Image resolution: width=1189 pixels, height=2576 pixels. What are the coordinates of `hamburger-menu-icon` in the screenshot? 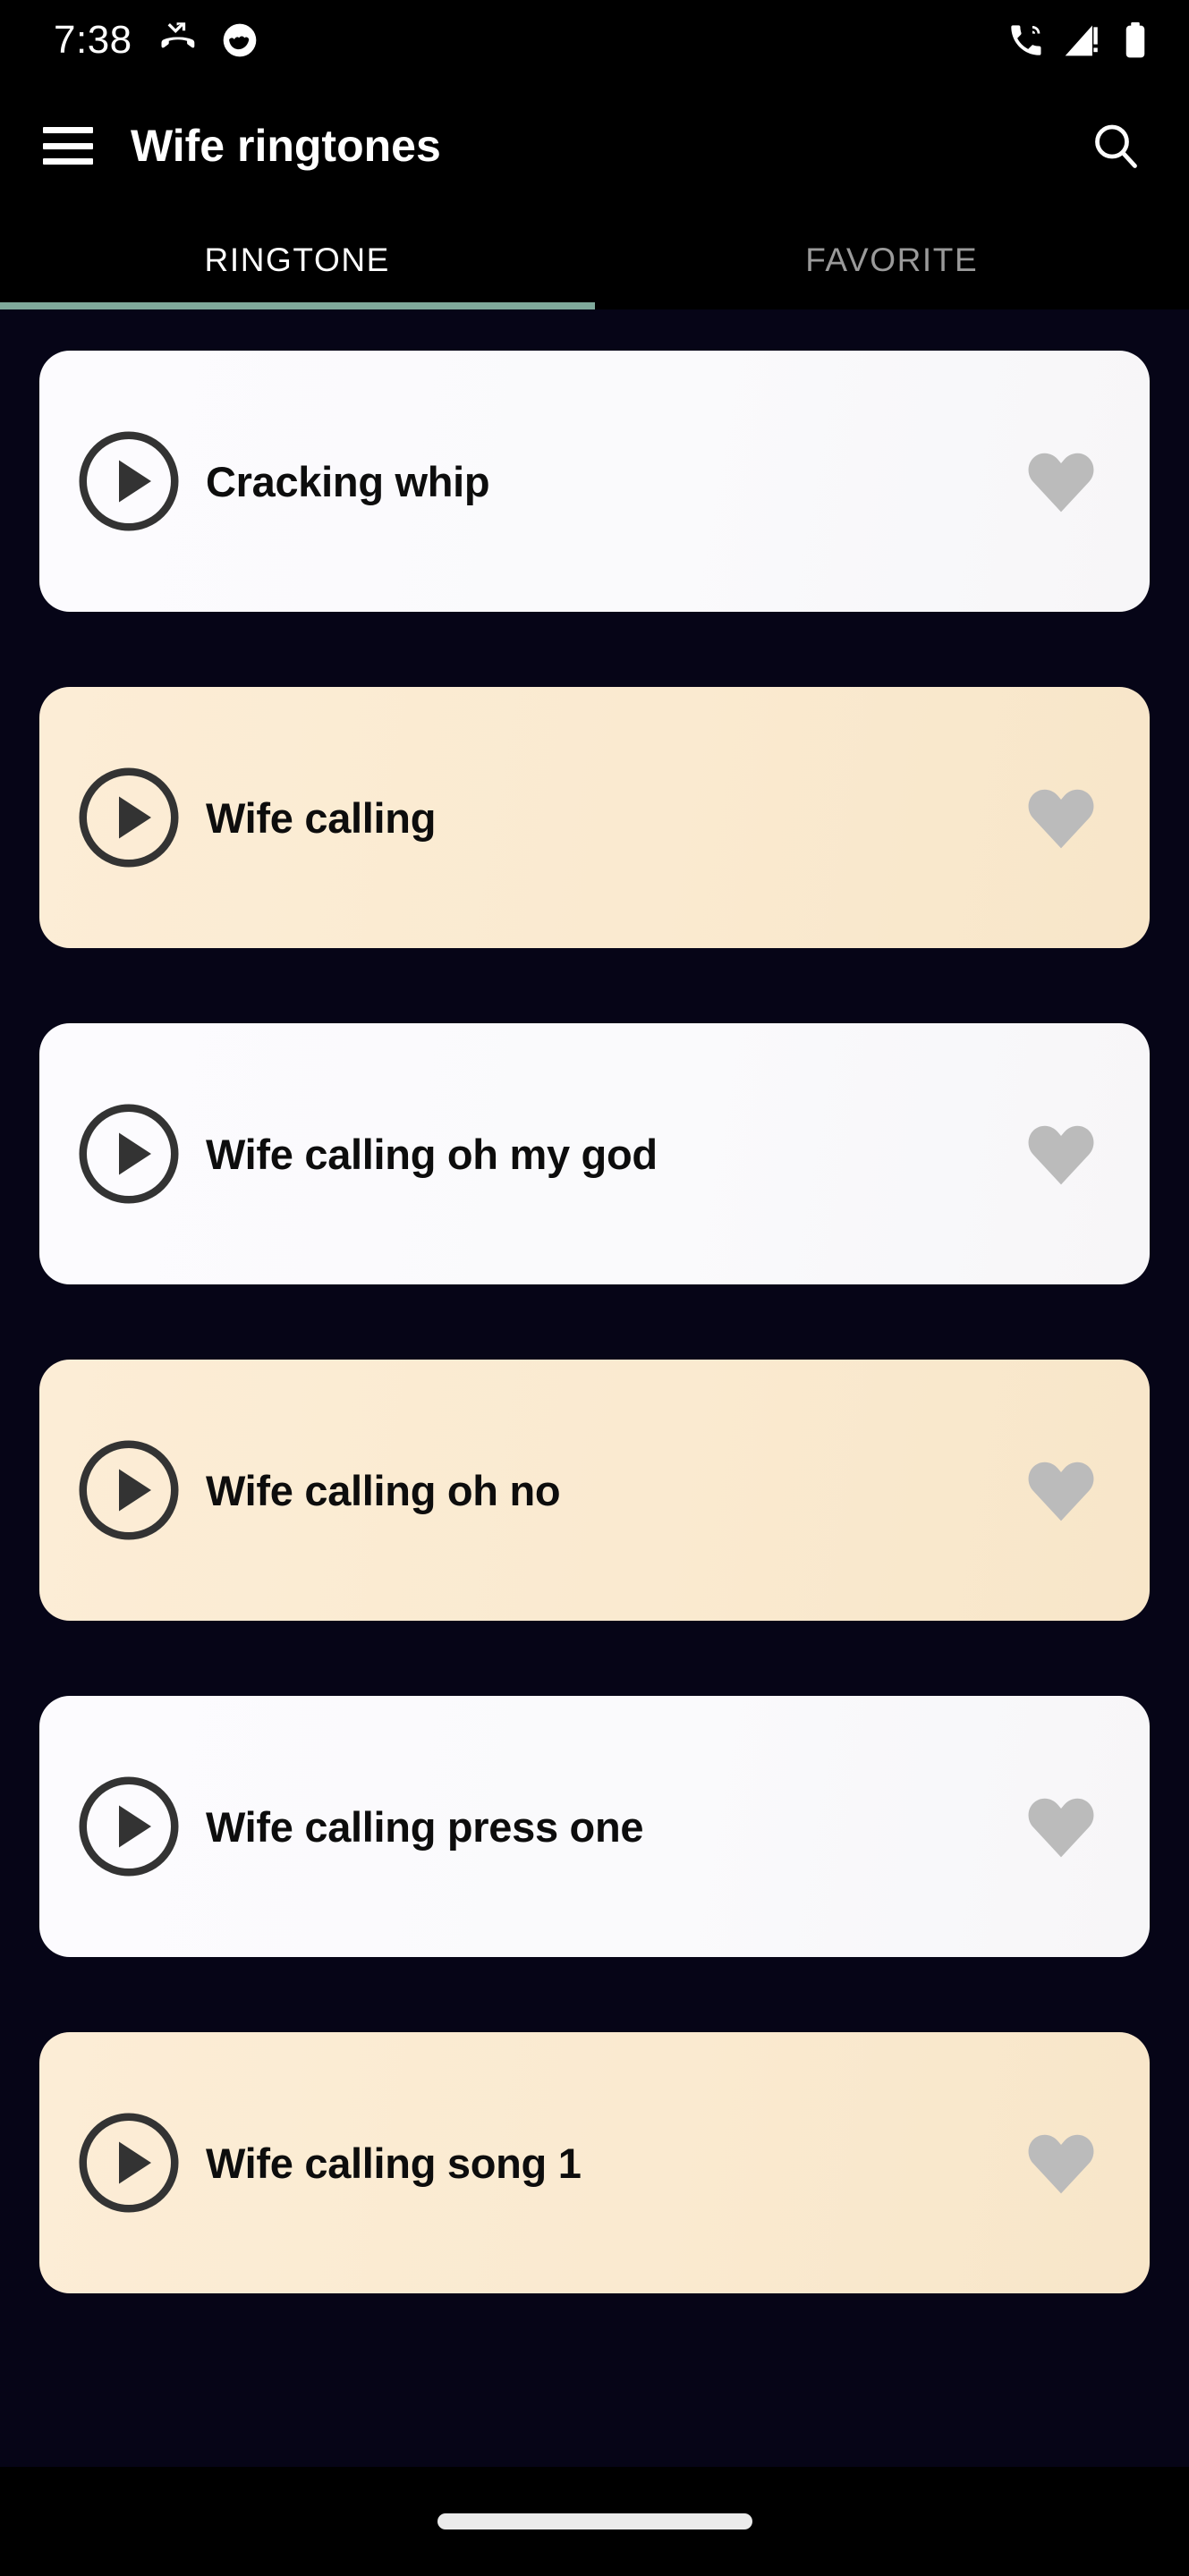 It's located at (68, 146).